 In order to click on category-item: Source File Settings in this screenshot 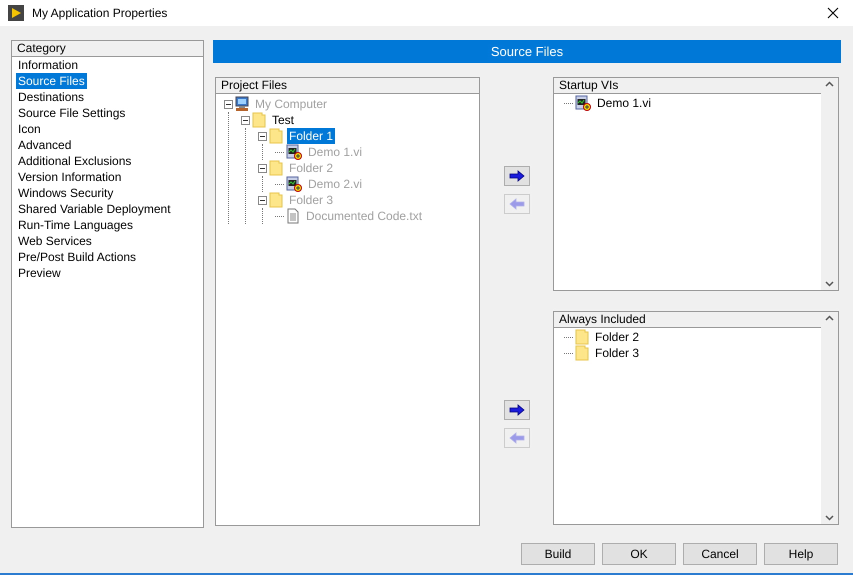, I will do `click(72, 113)`.